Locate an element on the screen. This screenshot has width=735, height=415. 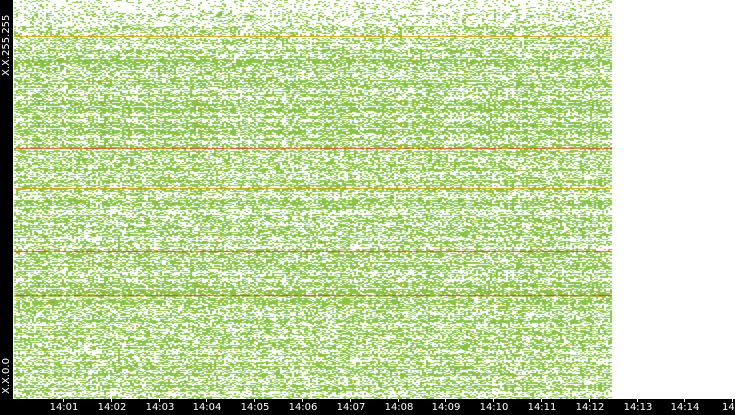
x-tick-label: 14 is located at coordinates (728, 407).